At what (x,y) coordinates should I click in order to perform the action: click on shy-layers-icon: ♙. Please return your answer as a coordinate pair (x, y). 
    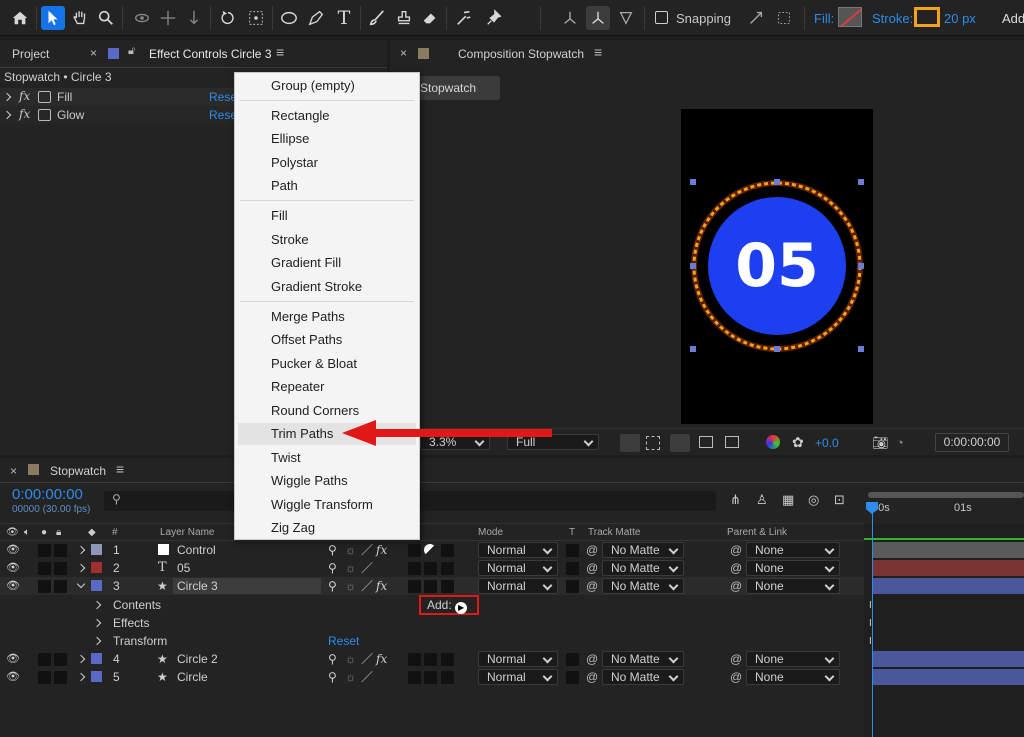
    Looking at the image, I should click on (762, 500).